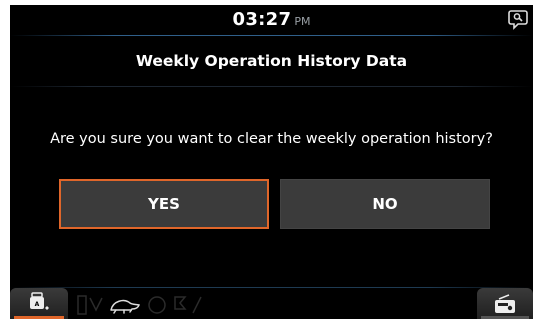 This screenshot has width=543, height=324. I want to click on svg-text: A, so click(37, 304).